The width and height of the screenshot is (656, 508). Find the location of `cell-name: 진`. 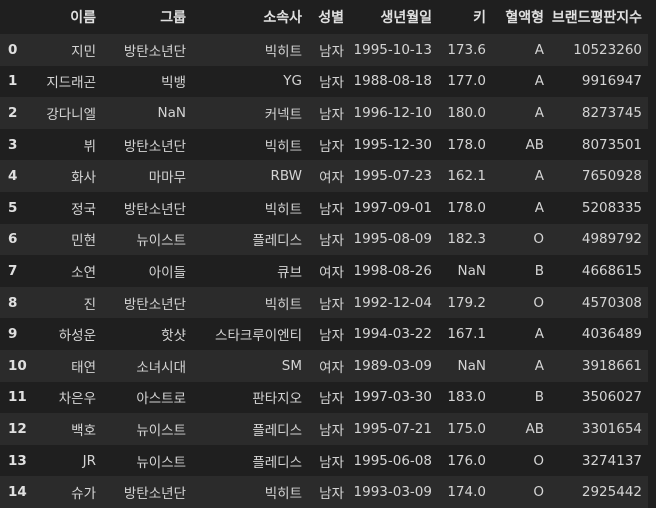

cell-name: 진 is located at coordinates (89, 304).